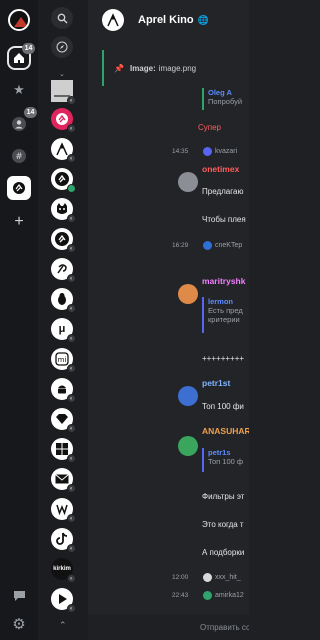 The height and width of the screenshot is (640, 320). I want to click on hashtag-icon: #, so click(19, 156).